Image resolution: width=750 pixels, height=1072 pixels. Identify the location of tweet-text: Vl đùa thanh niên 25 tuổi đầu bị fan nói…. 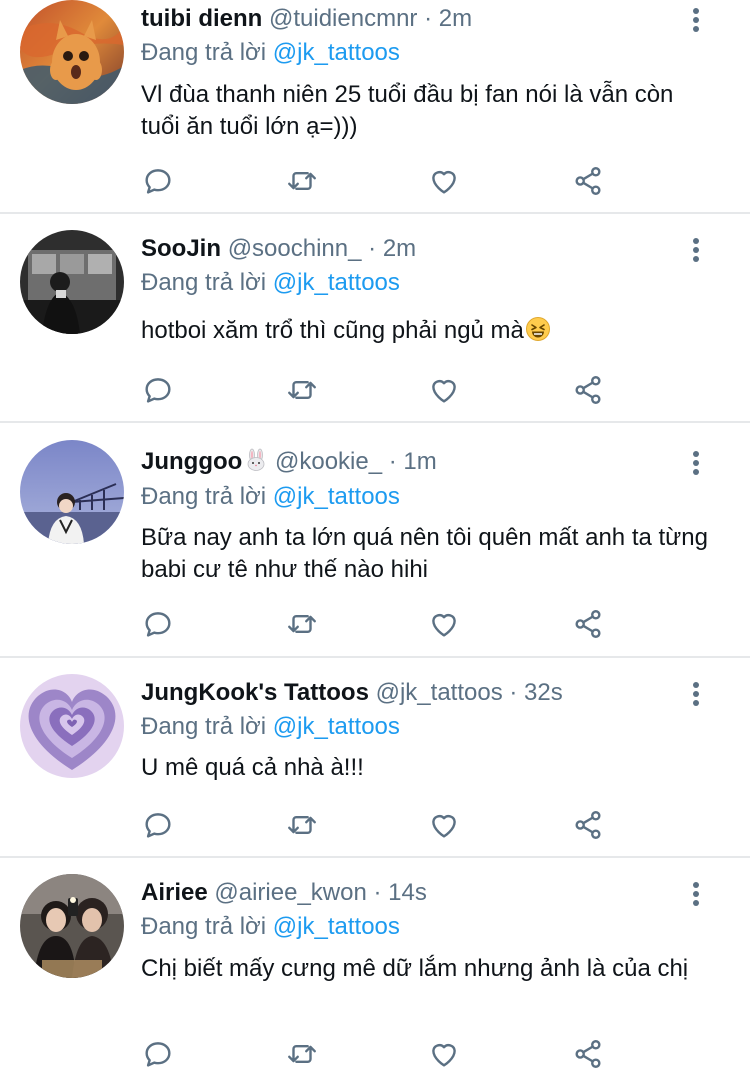
(407, 110).